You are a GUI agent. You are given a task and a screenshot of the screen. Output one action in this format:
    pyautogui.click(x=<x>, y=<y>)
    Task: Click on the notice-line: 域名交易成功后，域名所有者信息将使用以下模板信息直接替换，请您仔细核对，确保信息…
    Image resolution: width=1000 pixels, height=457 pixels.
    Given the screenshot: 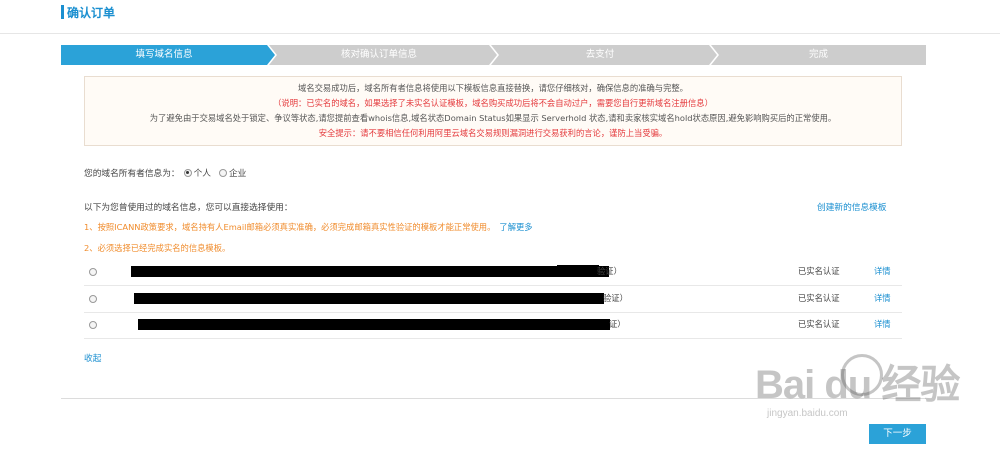 What is the action you would take?
    pyautogui.click(x=493, y=88)
    